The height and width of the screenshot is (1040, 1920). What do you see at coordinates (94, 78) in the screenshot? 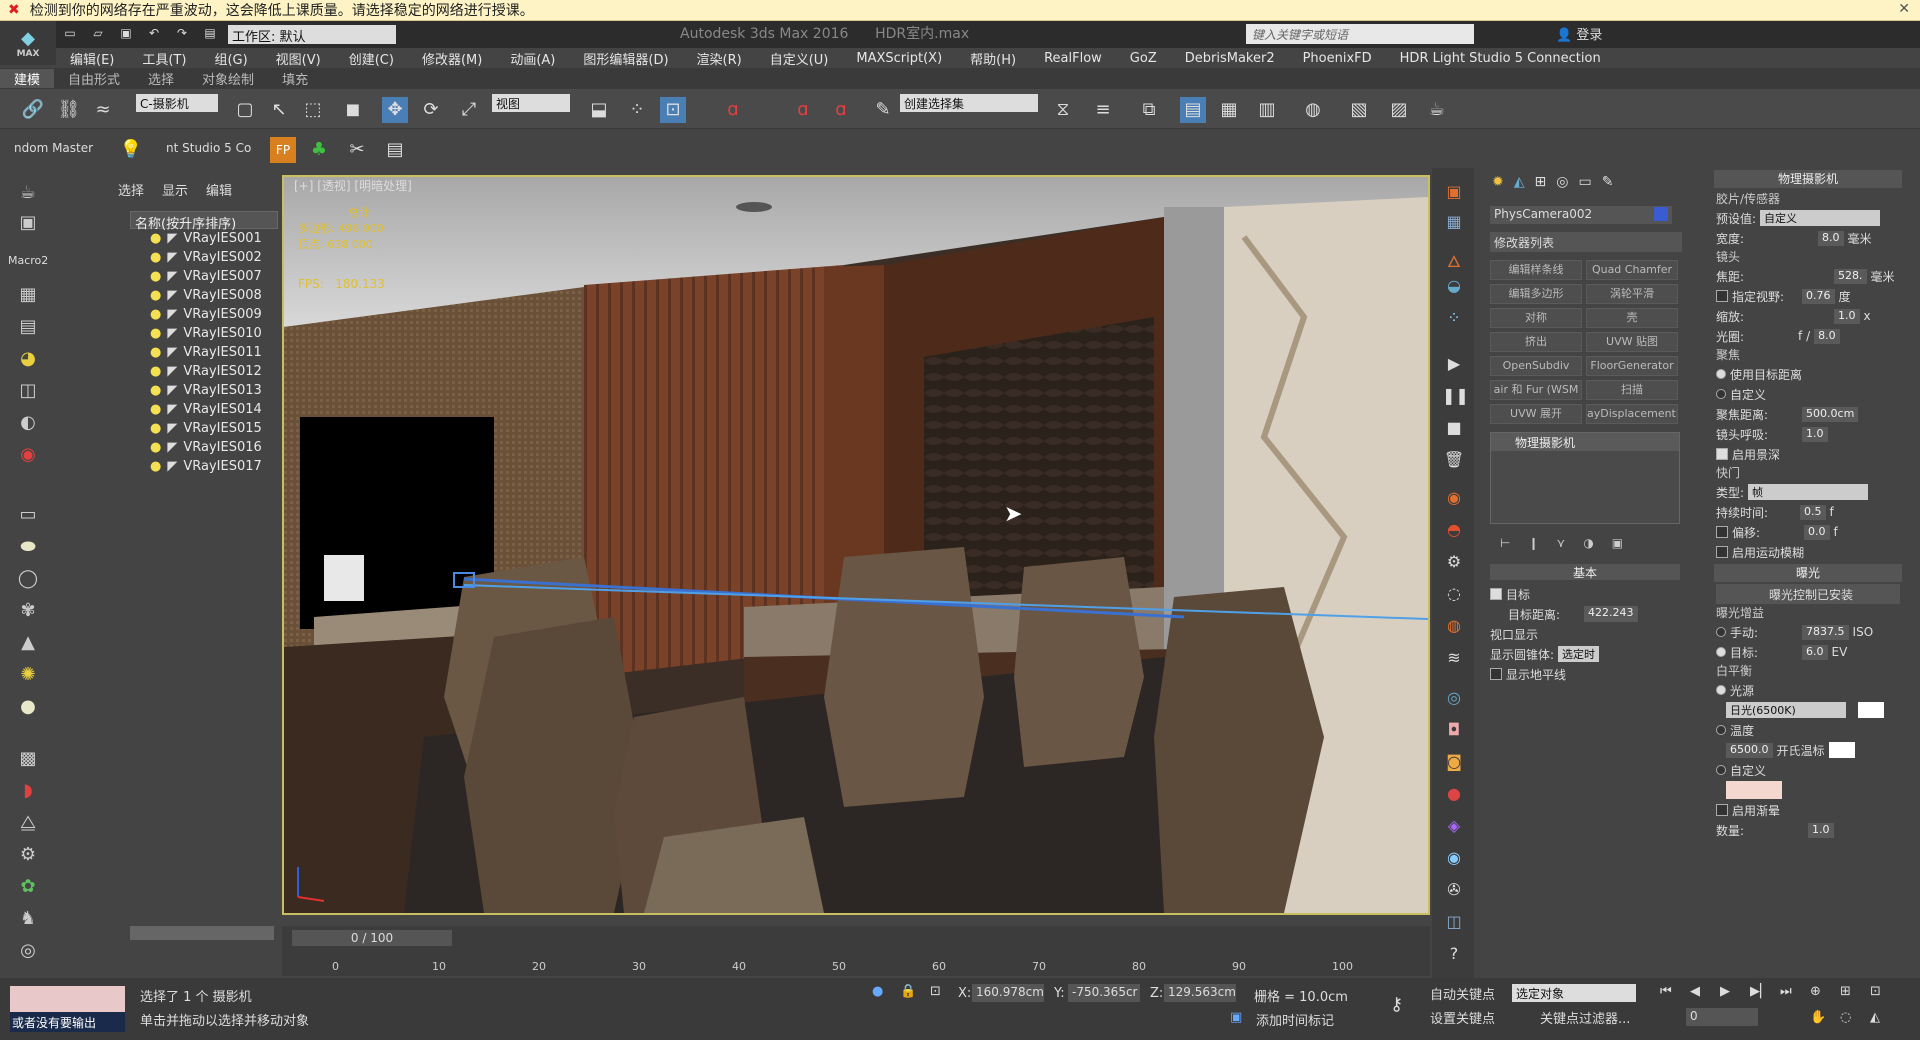
I see `ribbon-tab: 自由形式` at bounding box center [94, 78].